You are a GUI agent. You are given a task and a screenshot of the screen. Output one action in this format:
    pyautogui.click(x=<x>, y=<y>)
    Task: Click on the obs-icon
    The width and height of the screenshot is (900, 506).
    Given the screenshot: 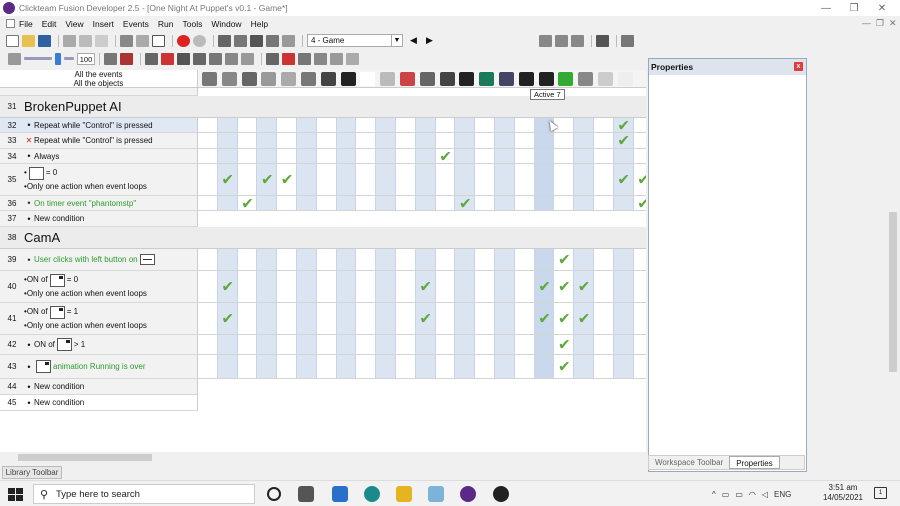 What is the action you would take?
    pyautogui.click(x=501, y=494)
    